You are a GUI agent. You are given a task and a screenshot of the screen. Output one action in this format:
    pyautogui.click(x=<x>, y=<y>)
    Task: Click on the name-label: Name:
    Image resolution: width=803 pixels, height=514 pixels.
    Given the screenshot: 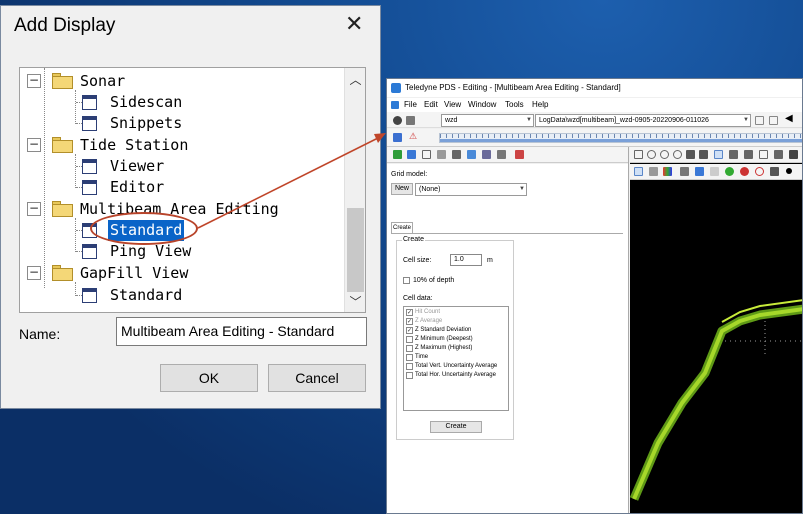 What is the action you would take?
    pyautogui.click(x=40, y=334)
    